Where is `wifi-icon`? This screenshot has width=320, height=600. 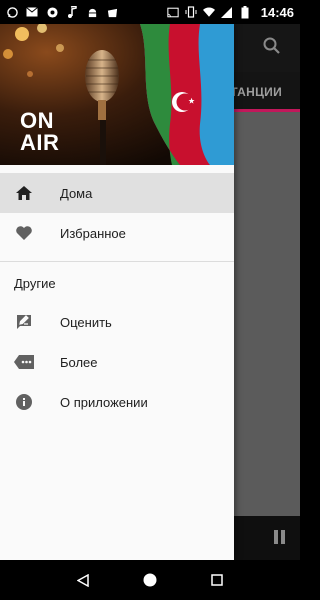 wifi-icon is located at coordinates (208, 12).